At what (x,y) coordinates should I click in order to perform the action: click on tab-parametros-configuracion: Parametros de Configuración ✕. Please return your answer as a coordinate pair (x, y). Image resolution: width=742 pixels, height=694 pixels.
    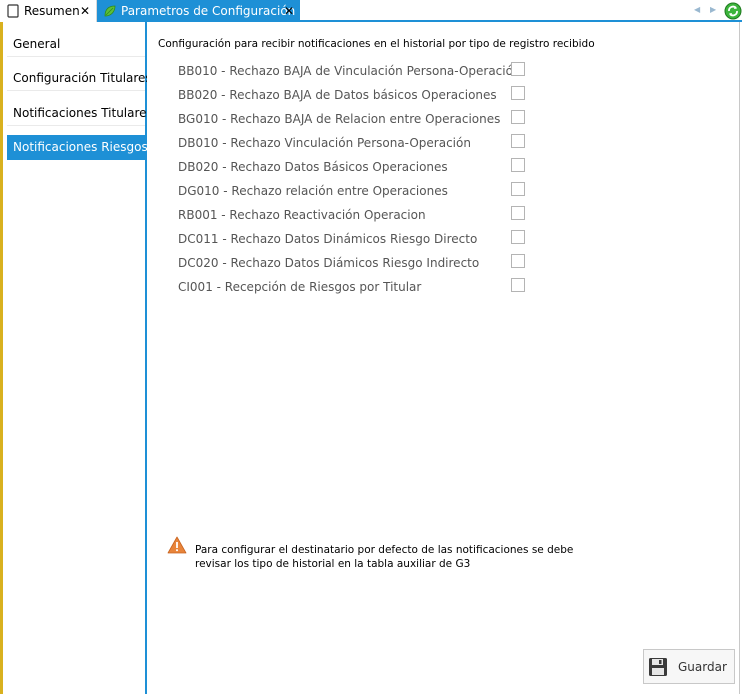
    Looking at the image, I should click on (198, 11).